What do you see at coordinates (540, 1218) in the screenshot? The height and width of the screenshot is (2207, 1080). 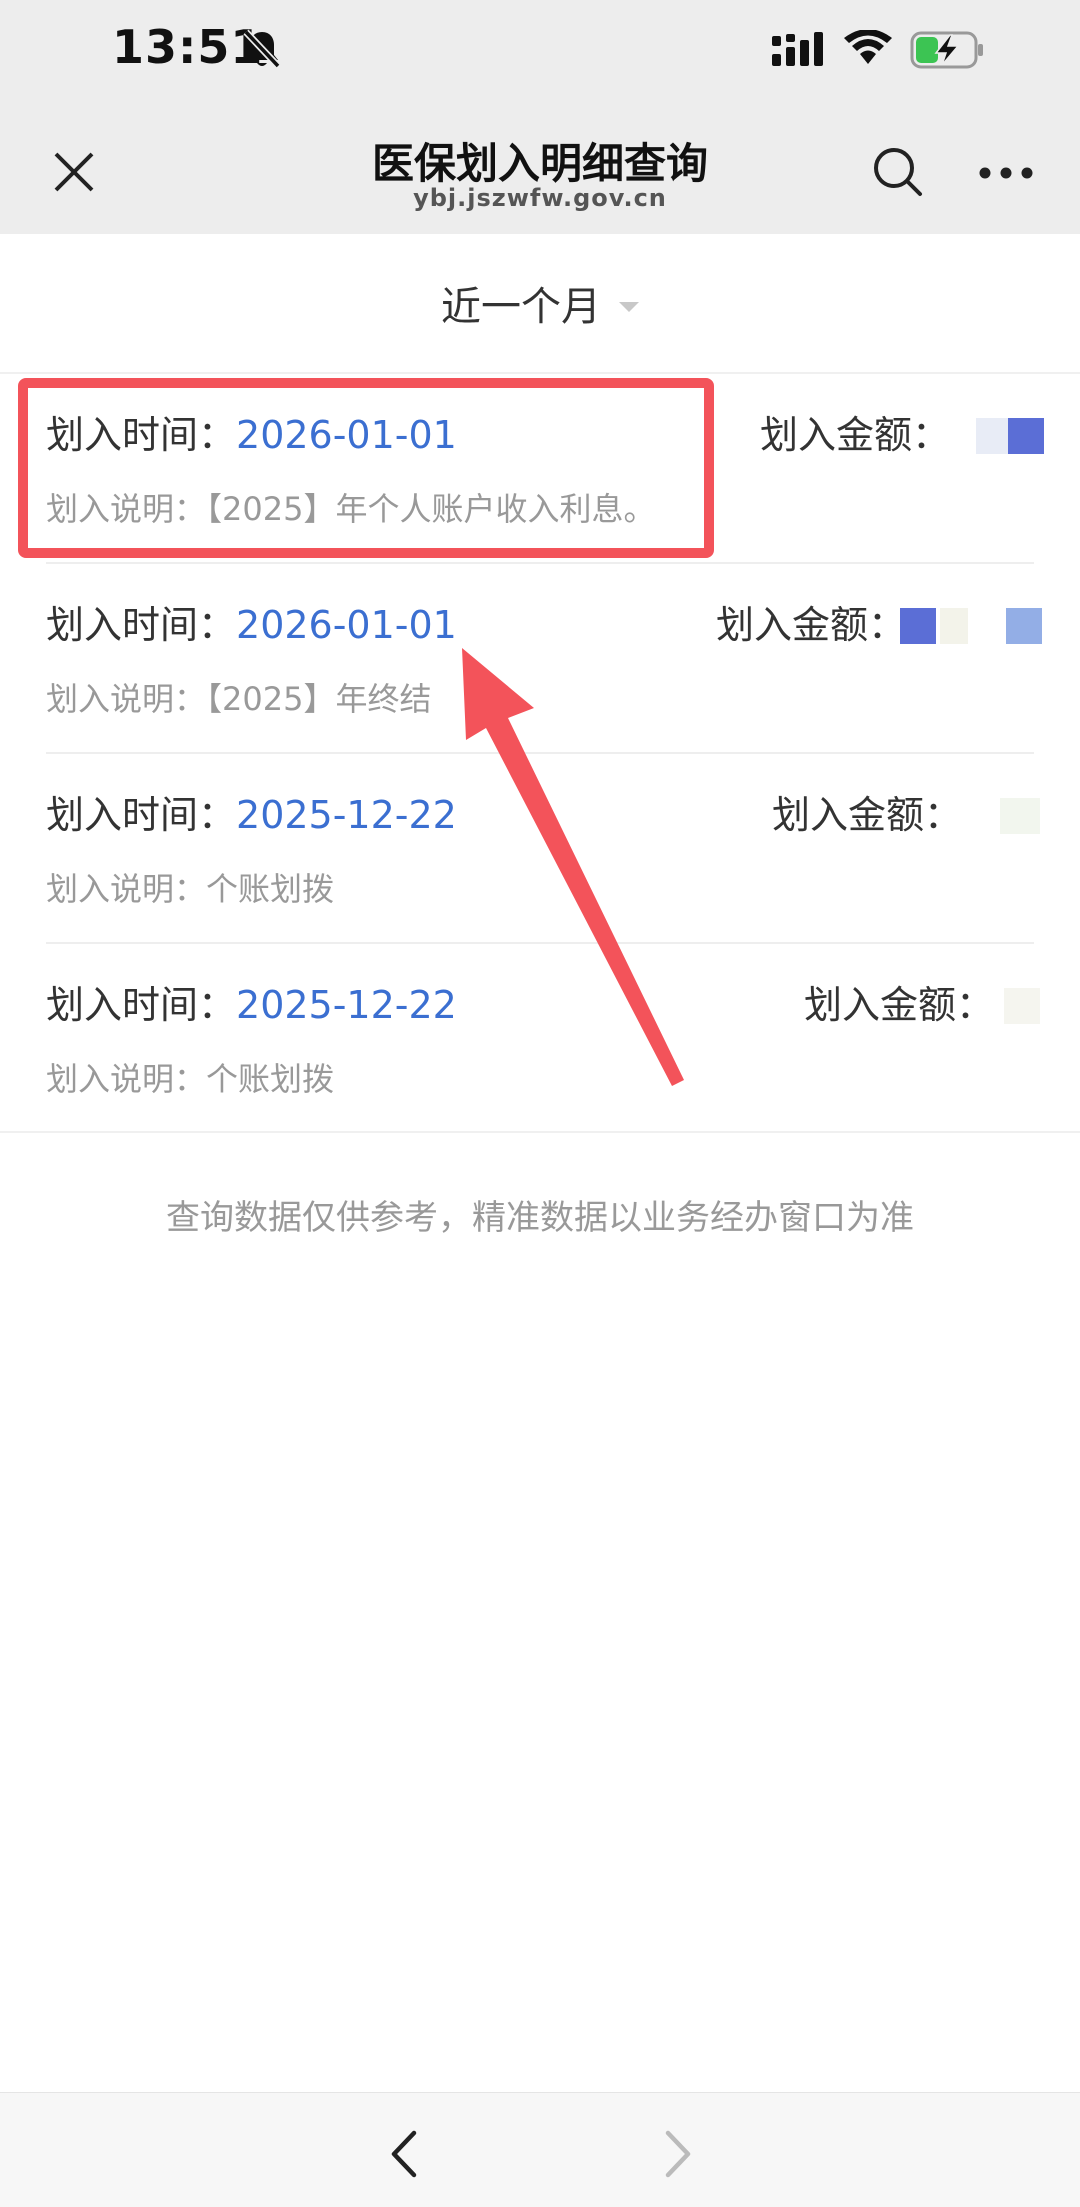 I see `disclaimer-text: 查询数据仅供参考，精准数据以业务经办窗口为准` at bounding box center [540, 1218].